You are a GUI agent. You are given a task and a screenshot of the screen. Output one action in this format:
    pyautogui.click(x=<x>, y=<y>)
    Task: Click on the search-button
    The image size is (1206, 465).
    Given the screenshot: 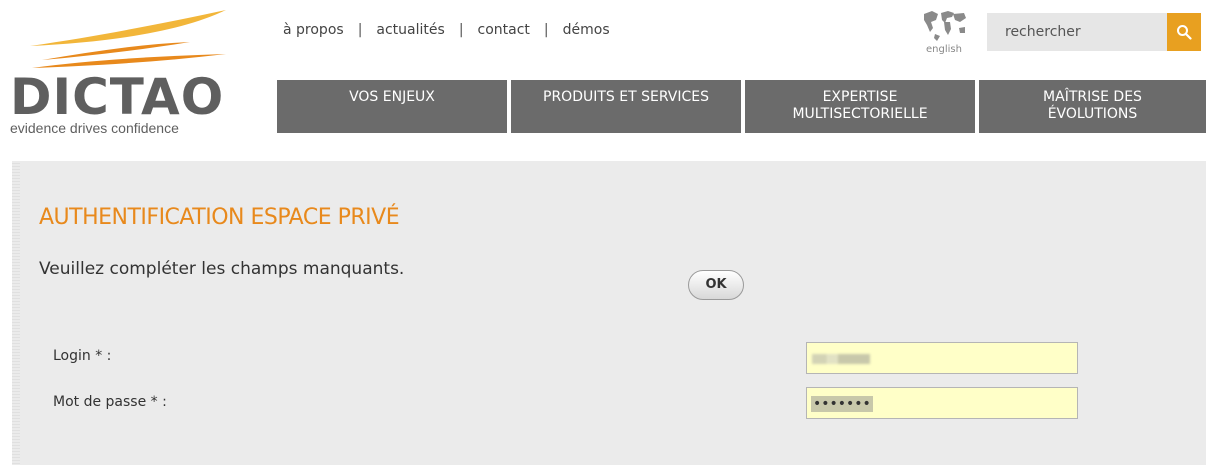 What is the action you would take?
    pyautogui.click(x=1184, y=32)
    